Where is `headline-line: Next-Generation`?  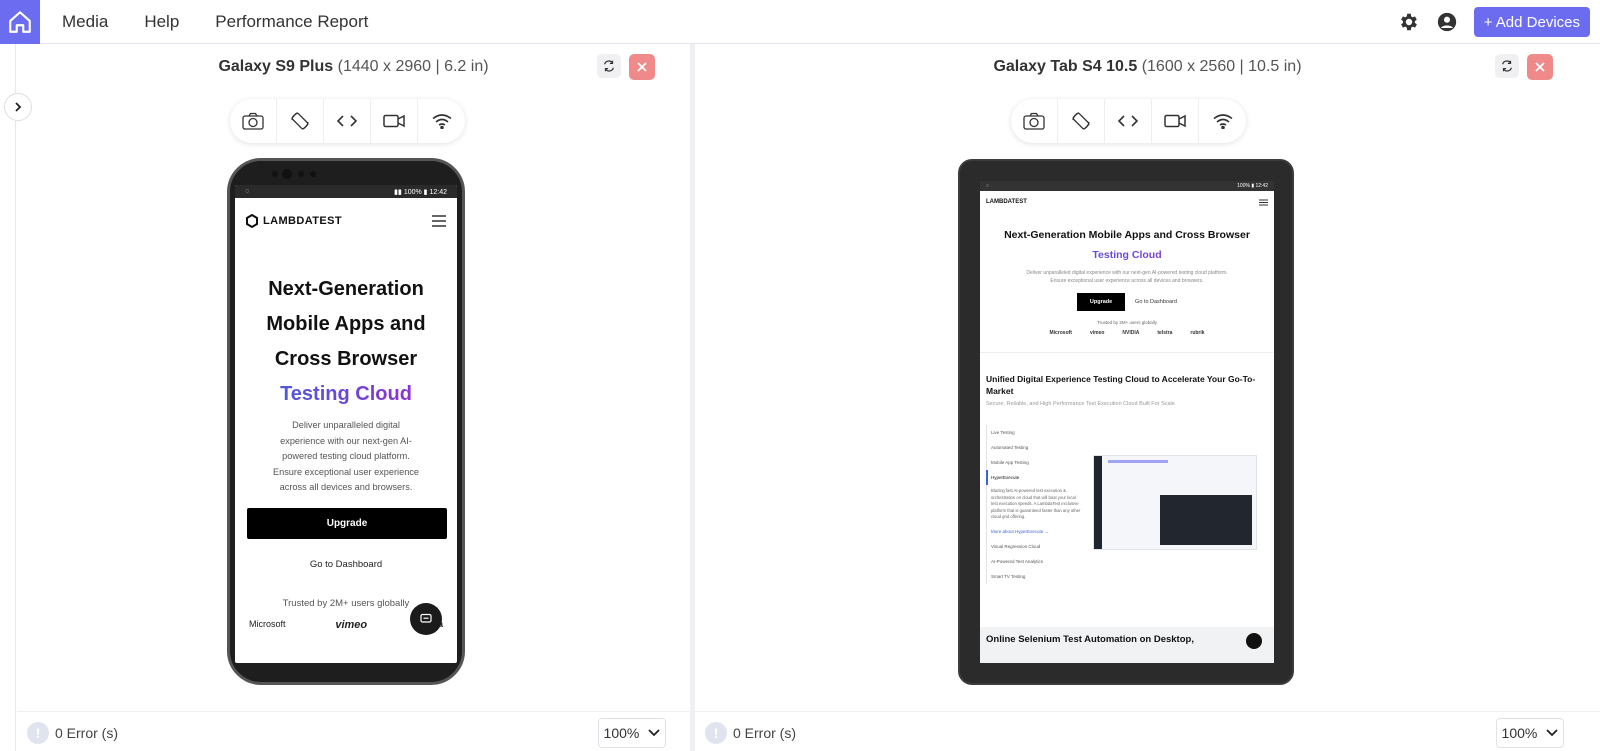
headline-line: Next-Generation is located at coordinates (346, 289).